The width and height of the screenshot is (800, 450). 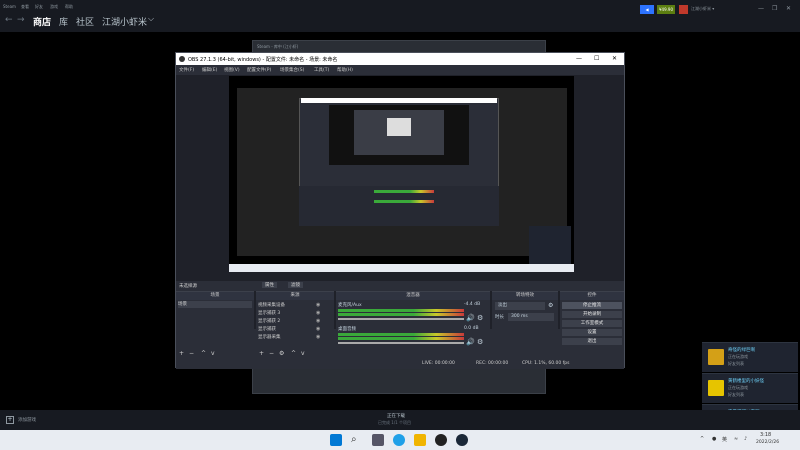 What do you see at coordinates (531, 317) in the screenshot?
I see `duration-input: 300 ms` at bounding box center [531, 317].